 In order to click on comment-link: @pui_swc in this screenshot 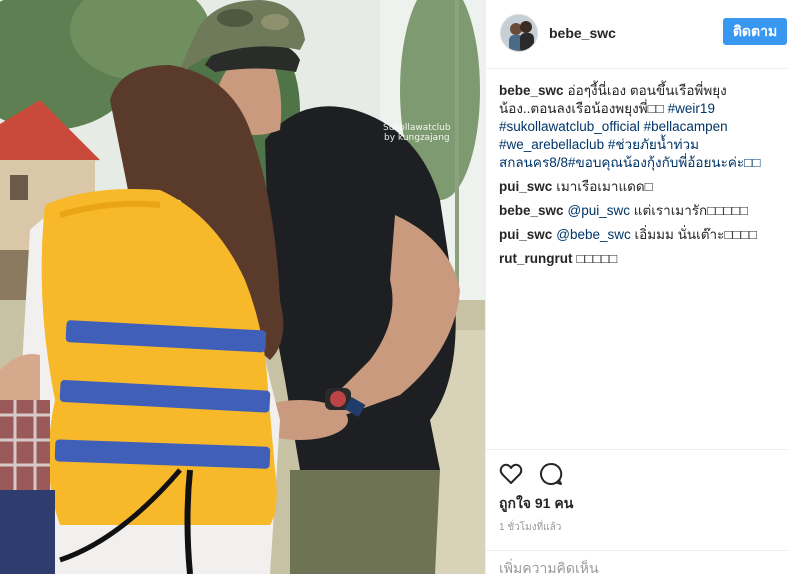, I will do `click(599, 210)`.